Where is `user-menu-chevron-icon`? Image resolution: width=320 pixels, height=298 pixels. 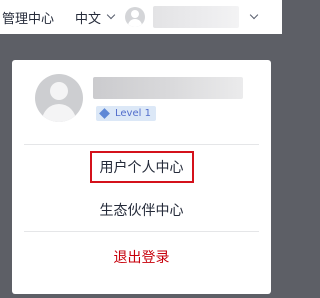 user-menu-chevron-icon is located at coordinates (254, 15).